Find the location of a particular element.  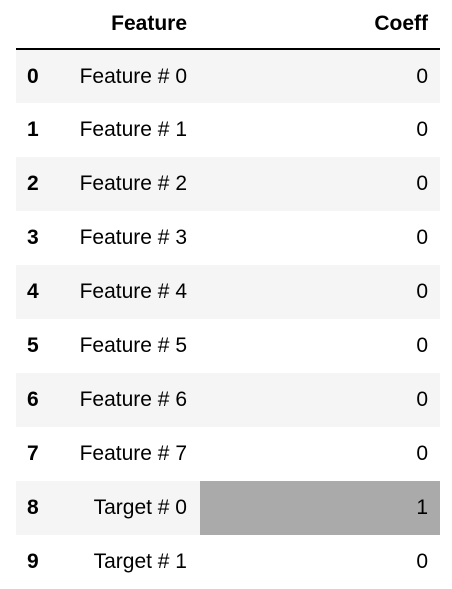

table-row: 2 Feature # 2 0 is located at coordinates (228, 184).